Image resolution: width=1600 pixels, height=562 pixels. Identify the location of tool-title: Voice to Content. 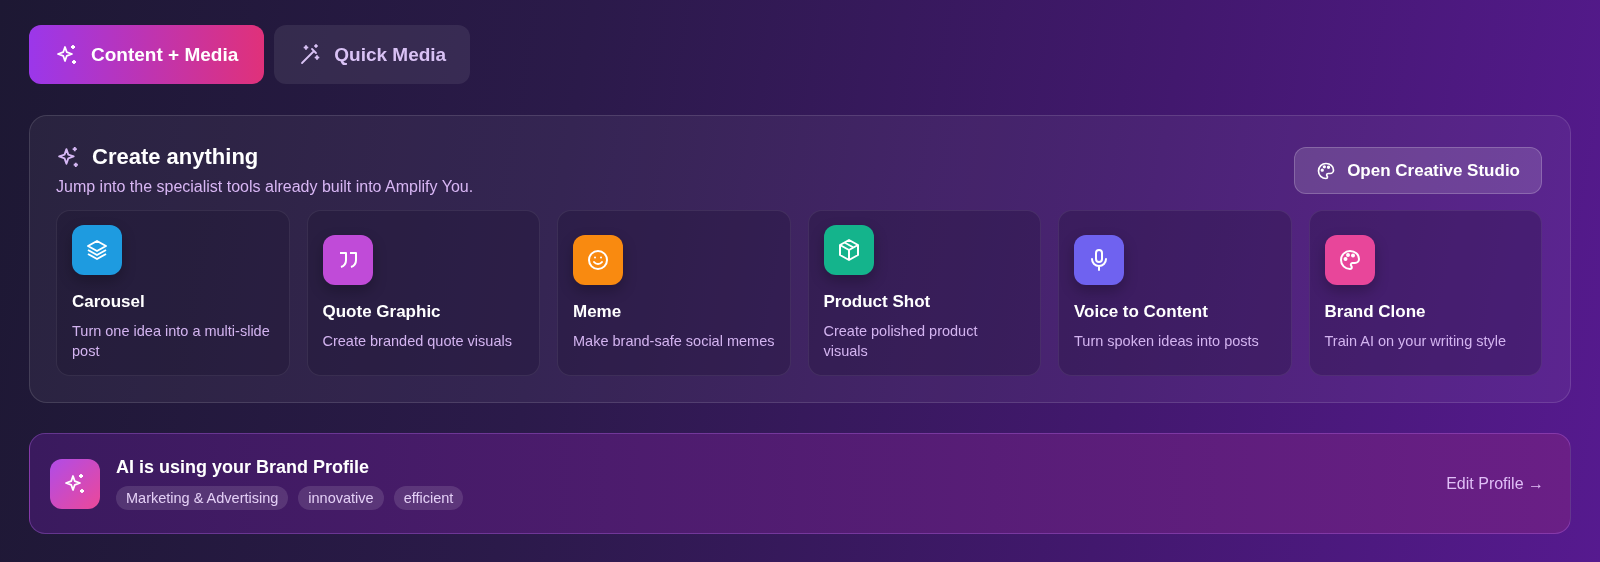
(1141, 312).